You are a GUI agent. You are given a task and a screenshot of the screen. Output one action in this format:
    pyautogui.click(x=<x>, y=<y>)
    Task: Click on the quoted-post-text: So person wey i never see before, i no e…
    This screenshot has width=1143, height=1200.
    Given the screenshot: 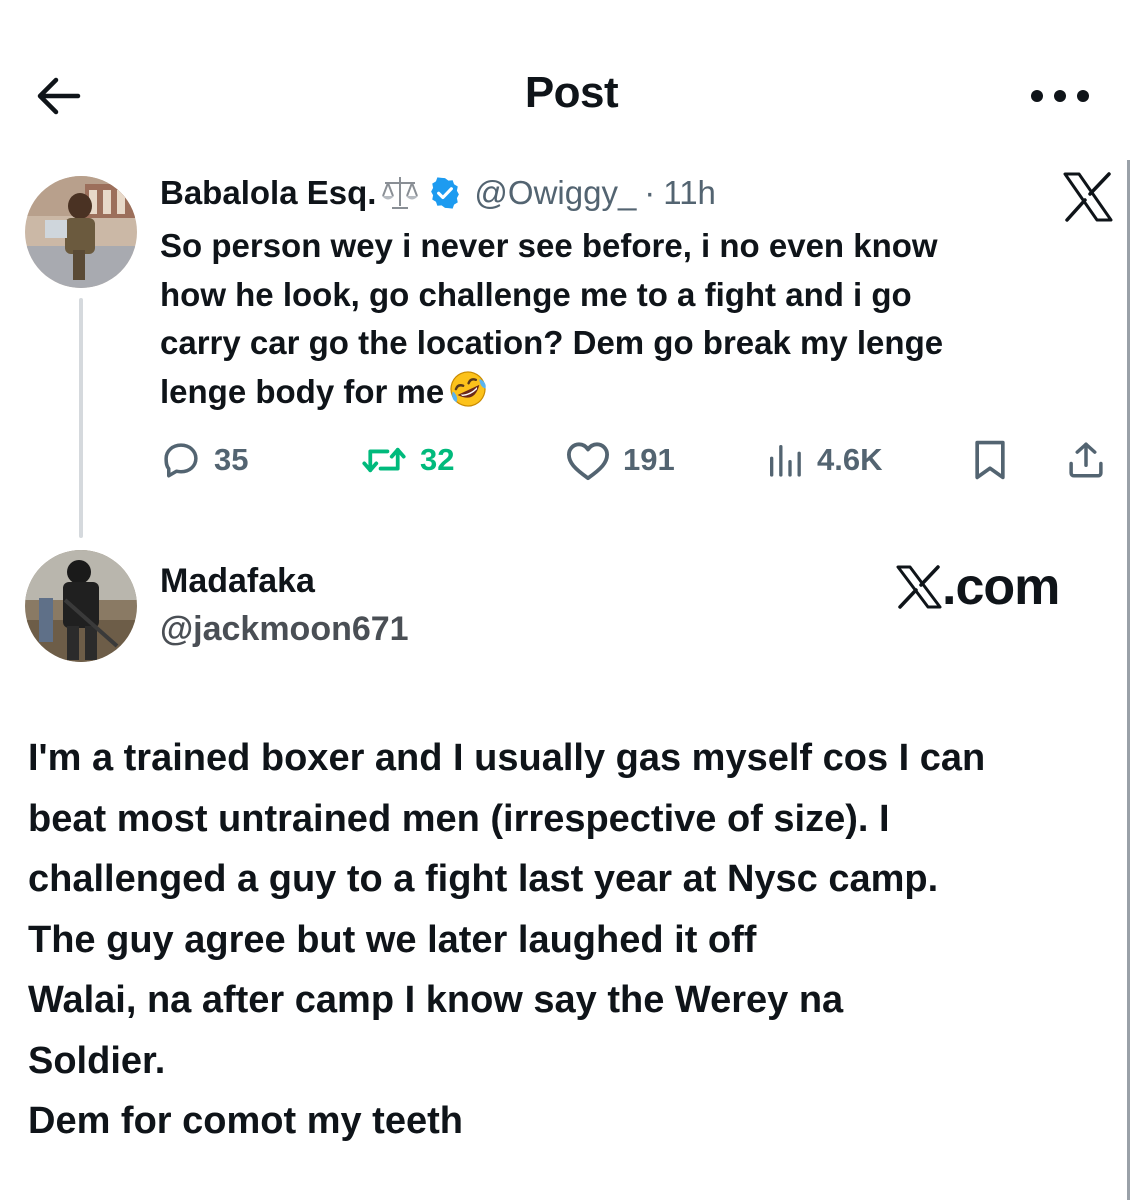 What is the action you would take?
    pyautogui.click(x=625, y=322)
    